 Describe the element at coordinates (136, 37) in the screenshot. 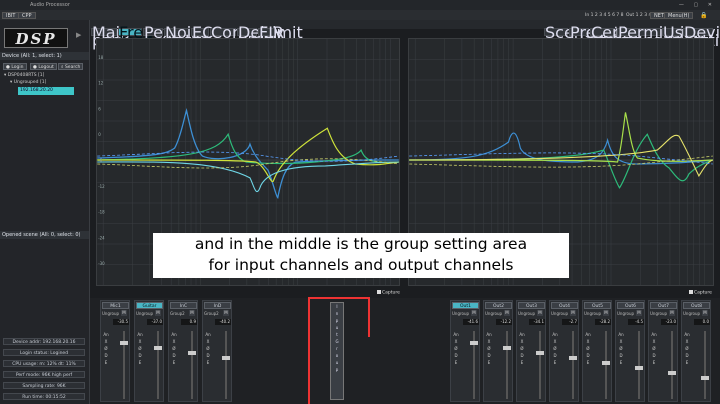

I see `tab-freq-resp: Freq resp` at that location.